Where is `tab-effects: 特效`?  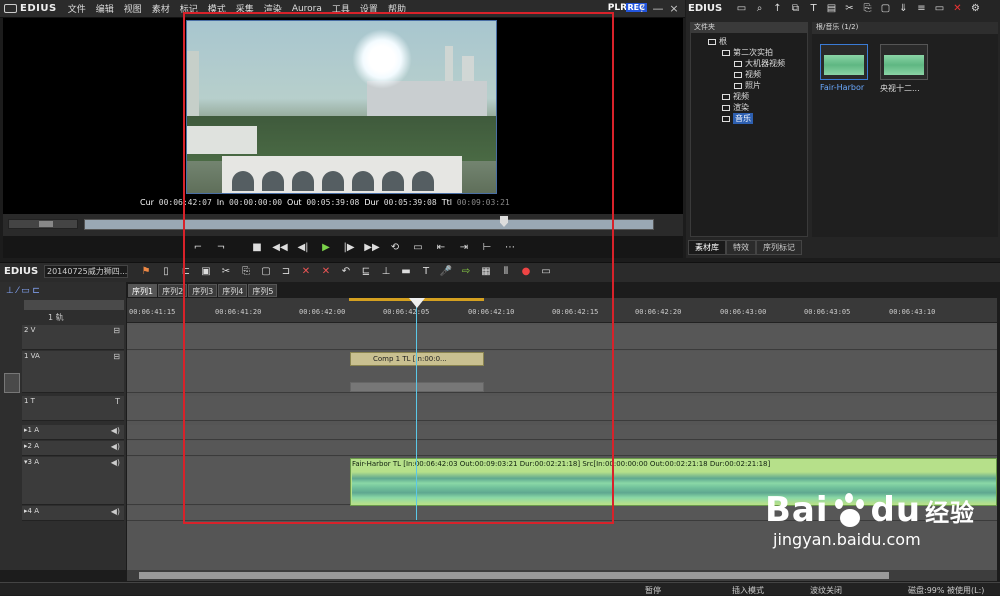
tab-effects: 特效 is located at coordinates (741, 247).